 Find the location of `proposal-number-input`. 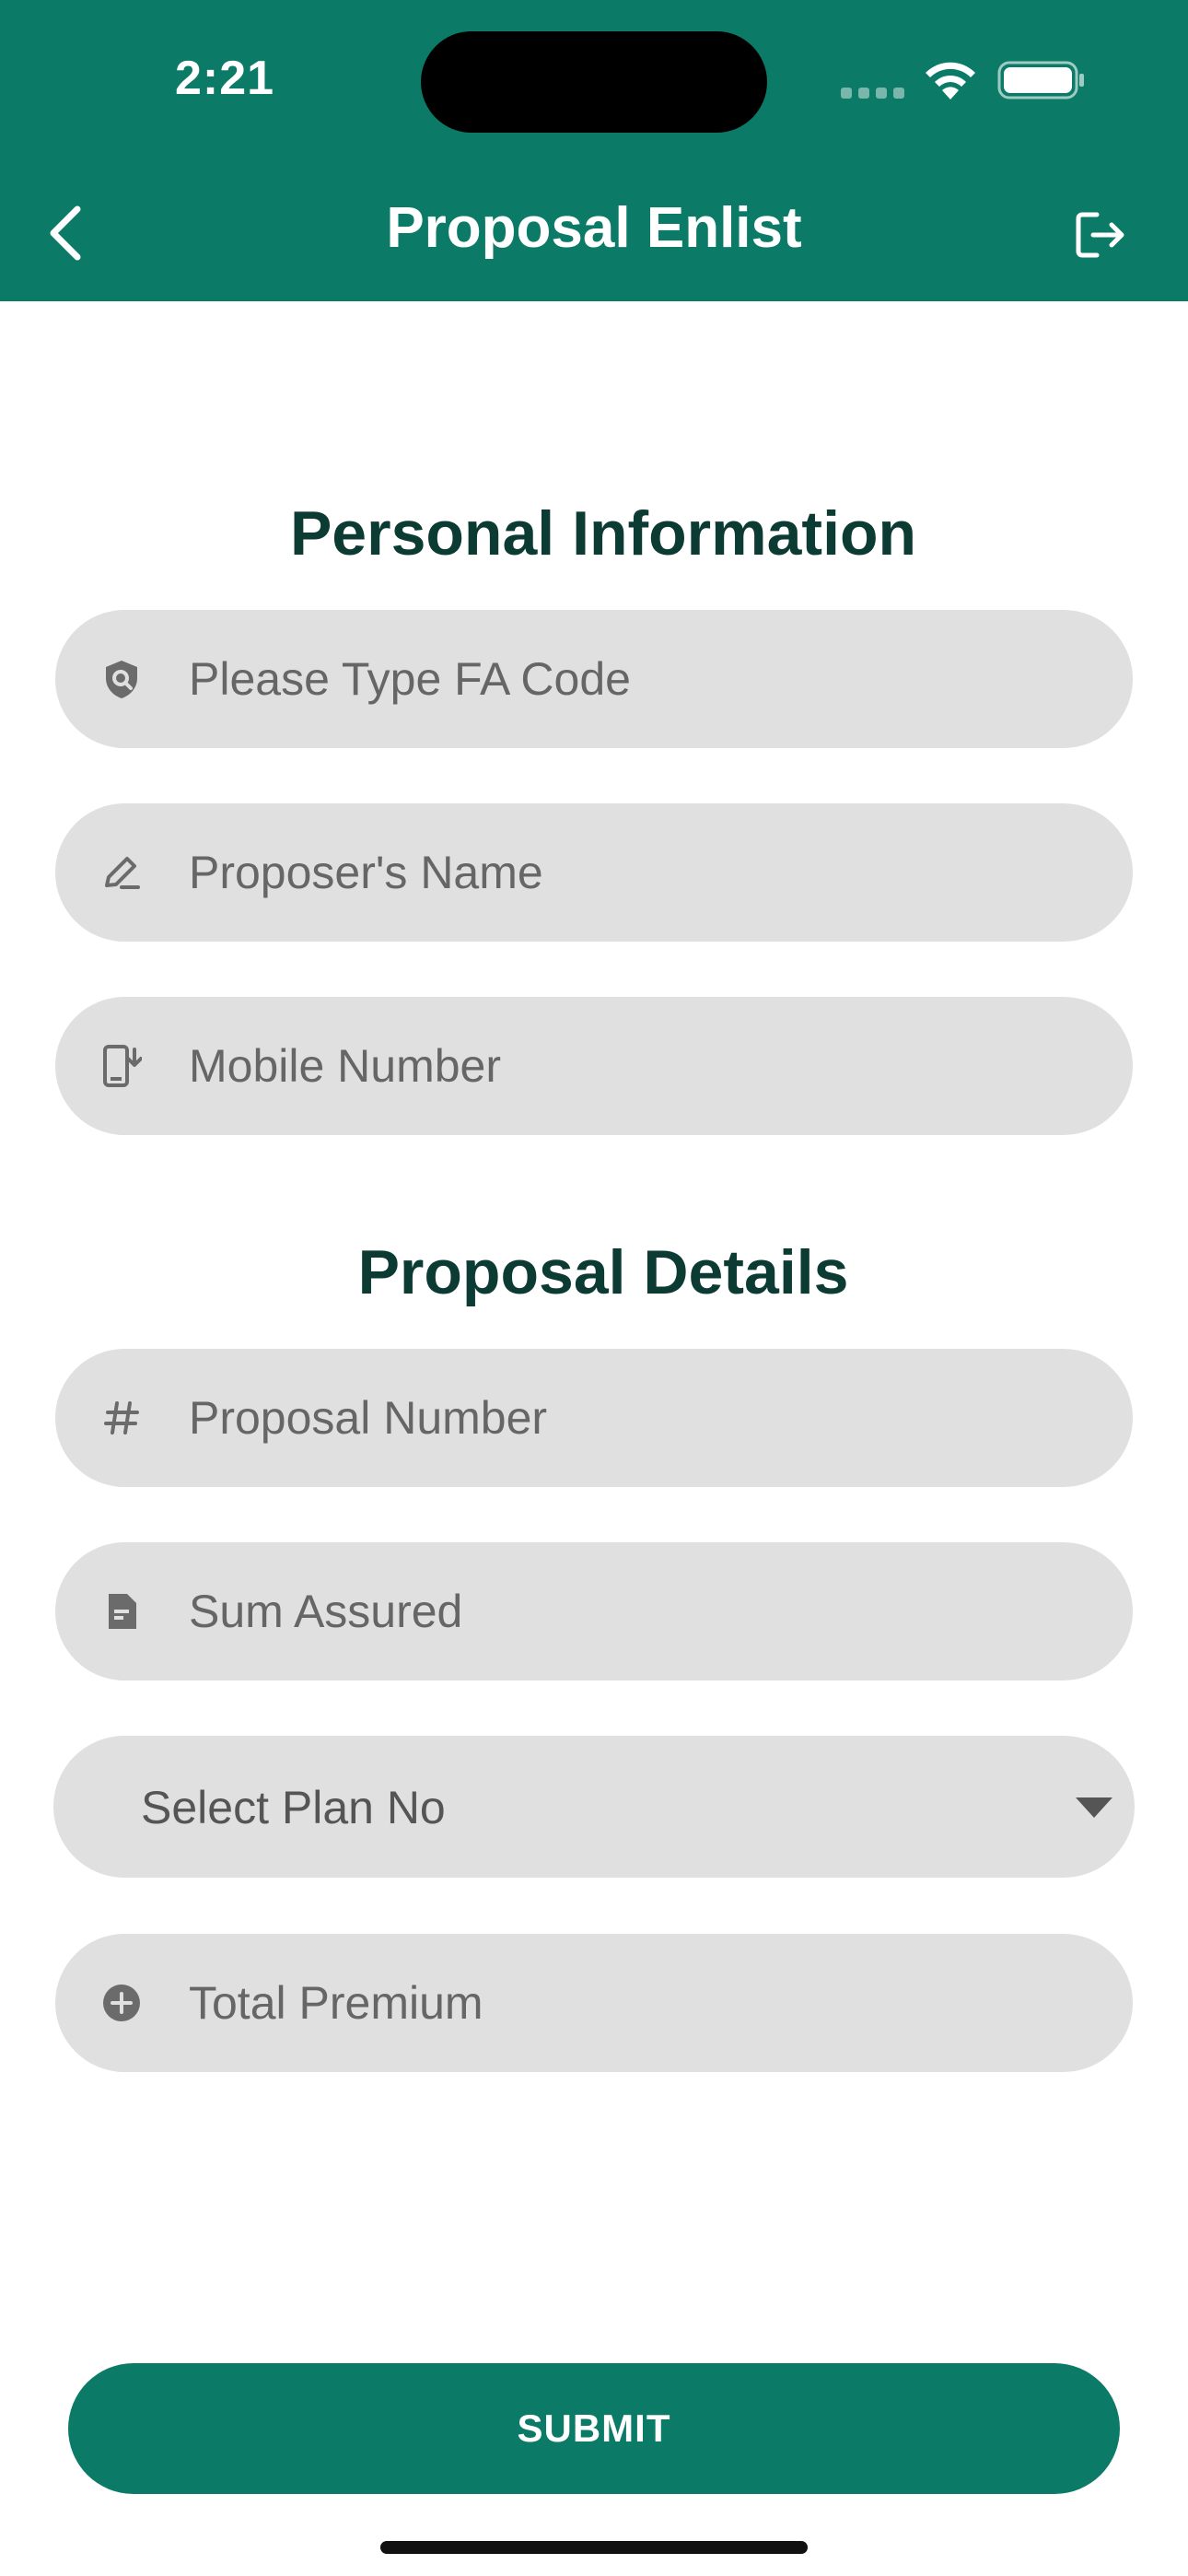

proposal-number-input is located at coordinates (640, 1418).